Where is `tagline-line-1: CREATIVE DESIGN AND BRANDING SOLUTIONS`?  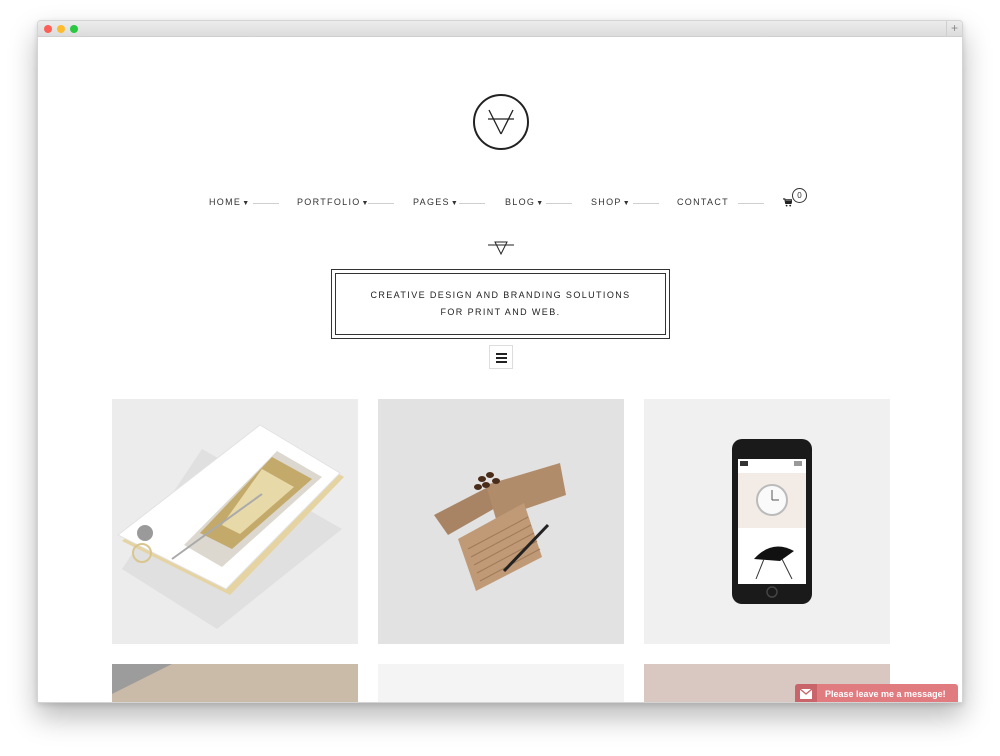
tagline-line-1: CREATIVE DESIGN AND BRANDING SOLUTIONS is located at coordinates (500, 295).